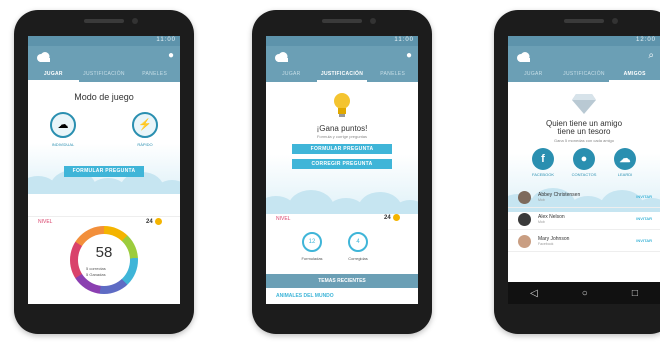 The width and height of the screenshot is (660, 342). I want to click on divider, so click(104, 216).